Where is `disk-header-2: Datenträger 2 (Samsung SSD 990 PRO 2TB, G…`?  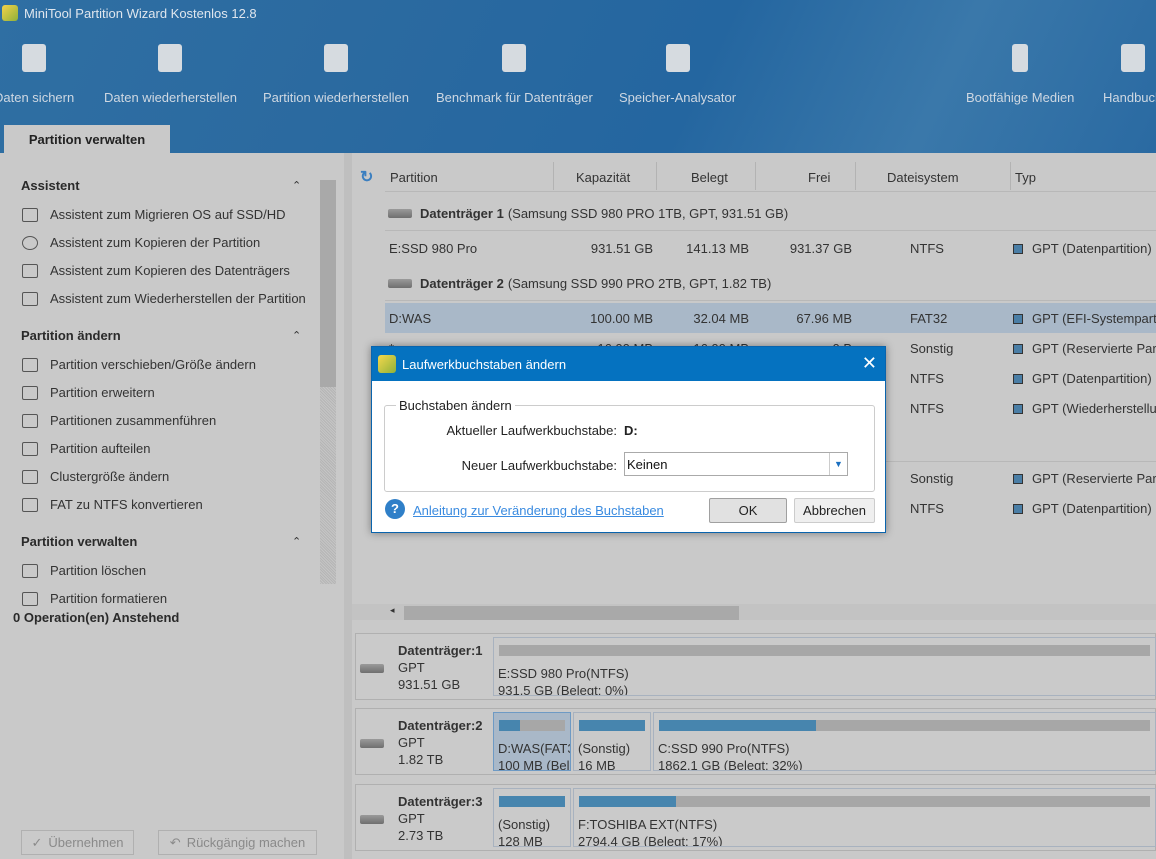 disk-header-2: Datenträger 2 (Samsung SSD 990 PRO 2TB, G… is located at coordinates (579, 283).